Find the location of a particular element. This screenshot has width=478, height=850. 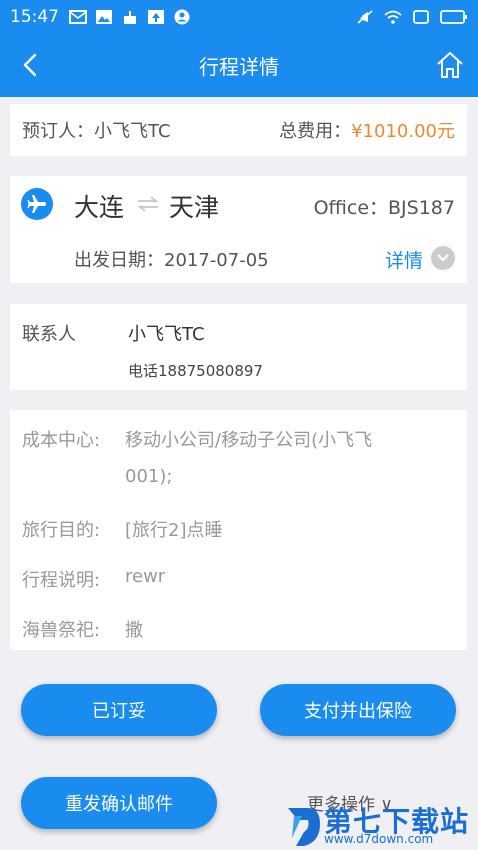

notification-icons is located at coordinates (130, 17).